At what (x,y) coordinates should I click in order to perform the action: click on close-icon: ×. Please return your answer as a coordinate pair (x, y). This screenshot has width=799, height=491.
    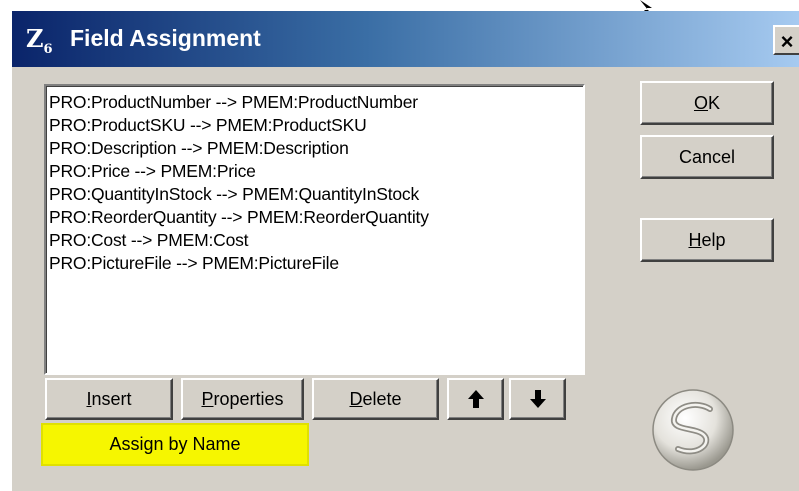
    Looking at the image, I should click on (787, 41).